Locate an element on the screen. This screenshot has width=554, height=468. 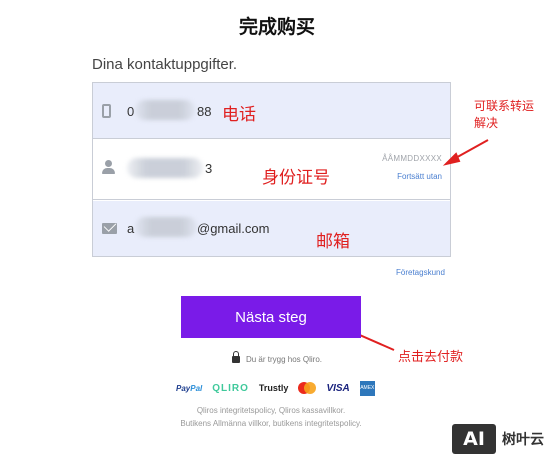
payment-methods: PayPal QLIRO Trustly VISA AMEX is located at coordinates (275, 388).